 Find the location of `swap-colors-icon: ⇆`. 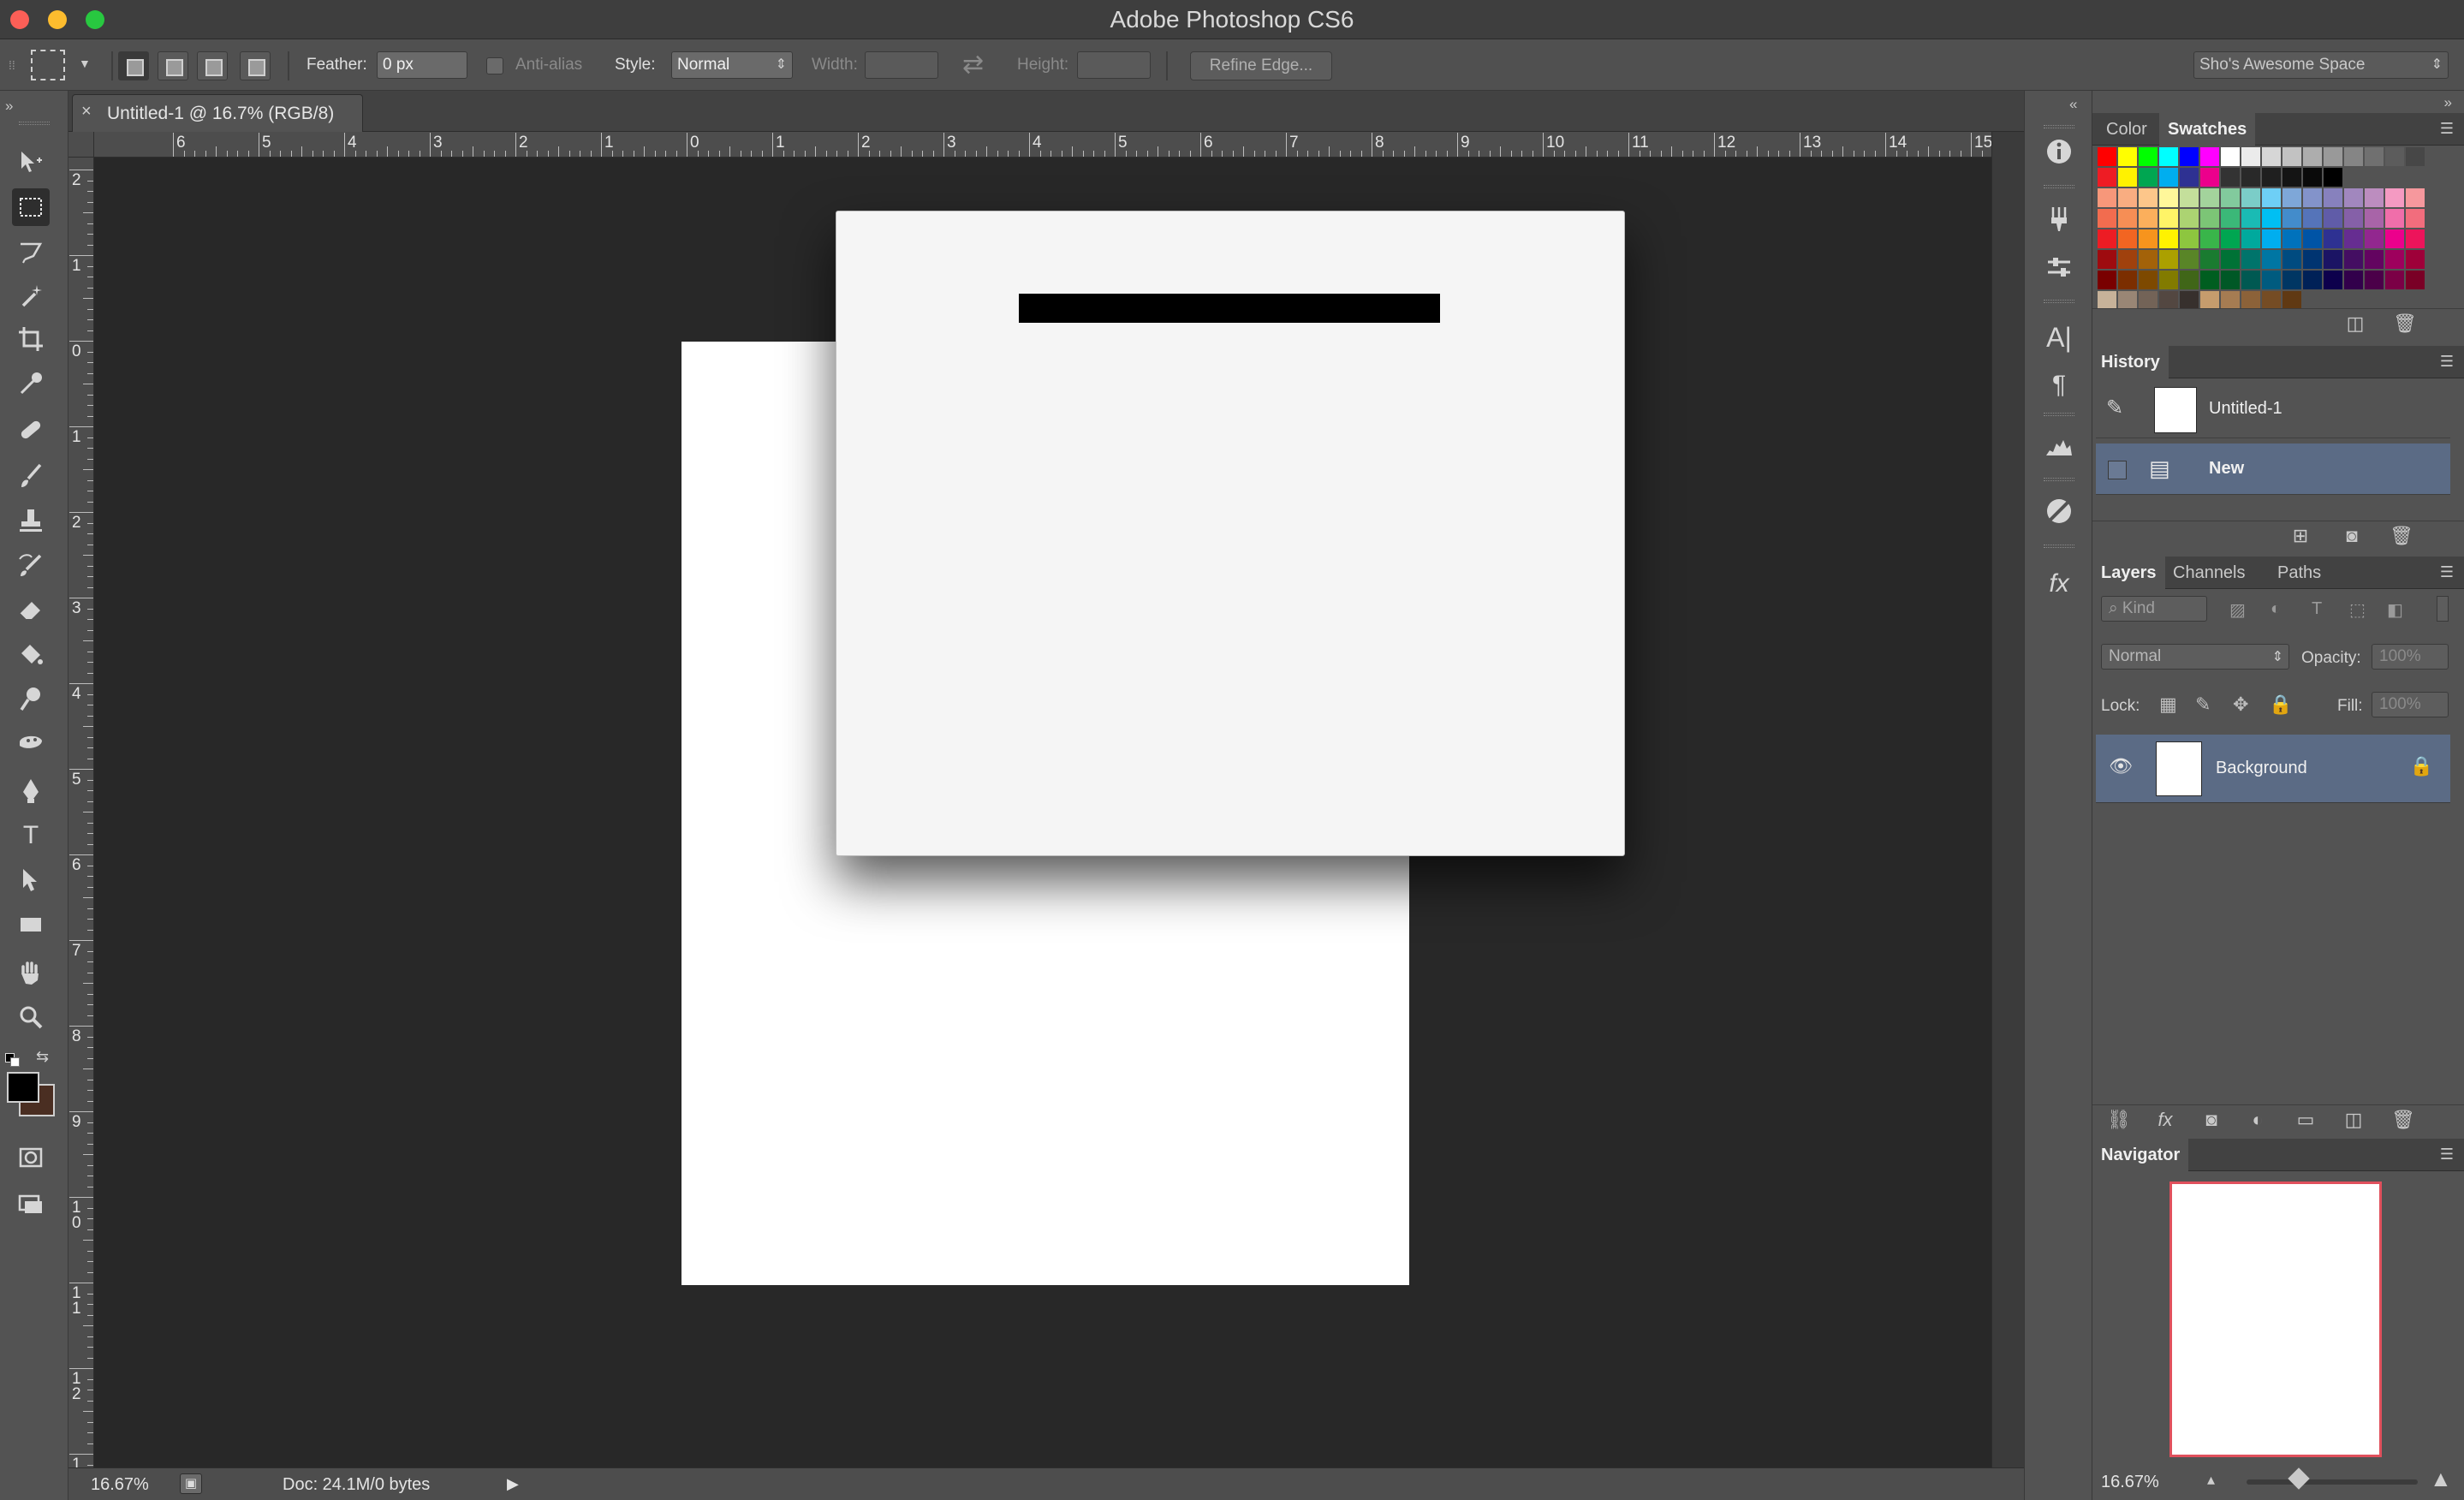

swap-colors-icon: ⇆ is located at coordinates (42, 1057).